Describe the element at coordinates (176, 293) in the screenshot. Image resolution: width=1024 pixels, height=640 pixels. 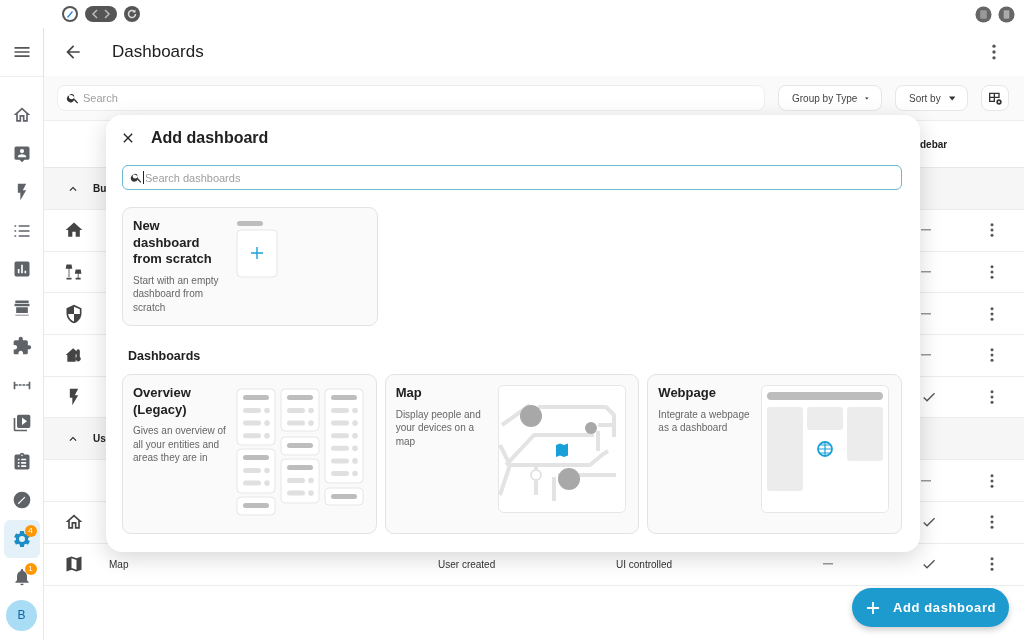
I see `card-description: Start with an empty dashboard from scratch` at that location.